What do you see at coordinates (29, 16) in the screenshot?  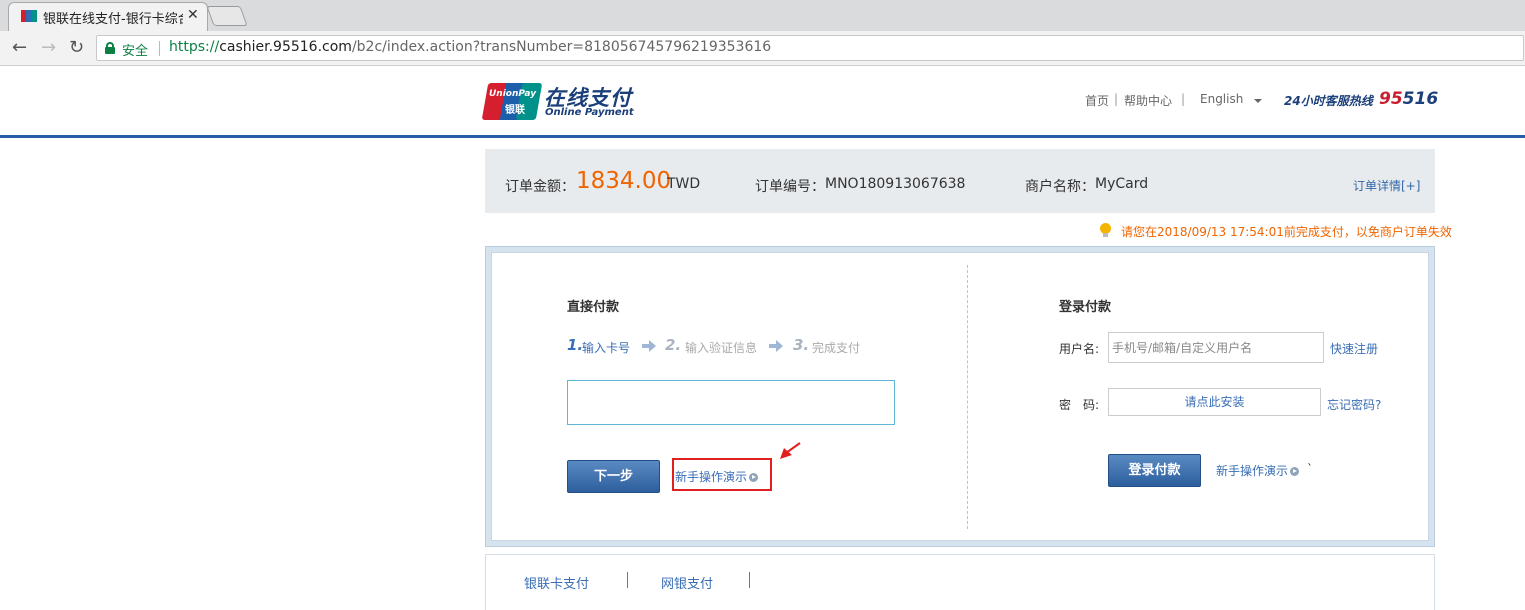 I see `unionpay-favicon-icon` at bounding box center [29, 16].